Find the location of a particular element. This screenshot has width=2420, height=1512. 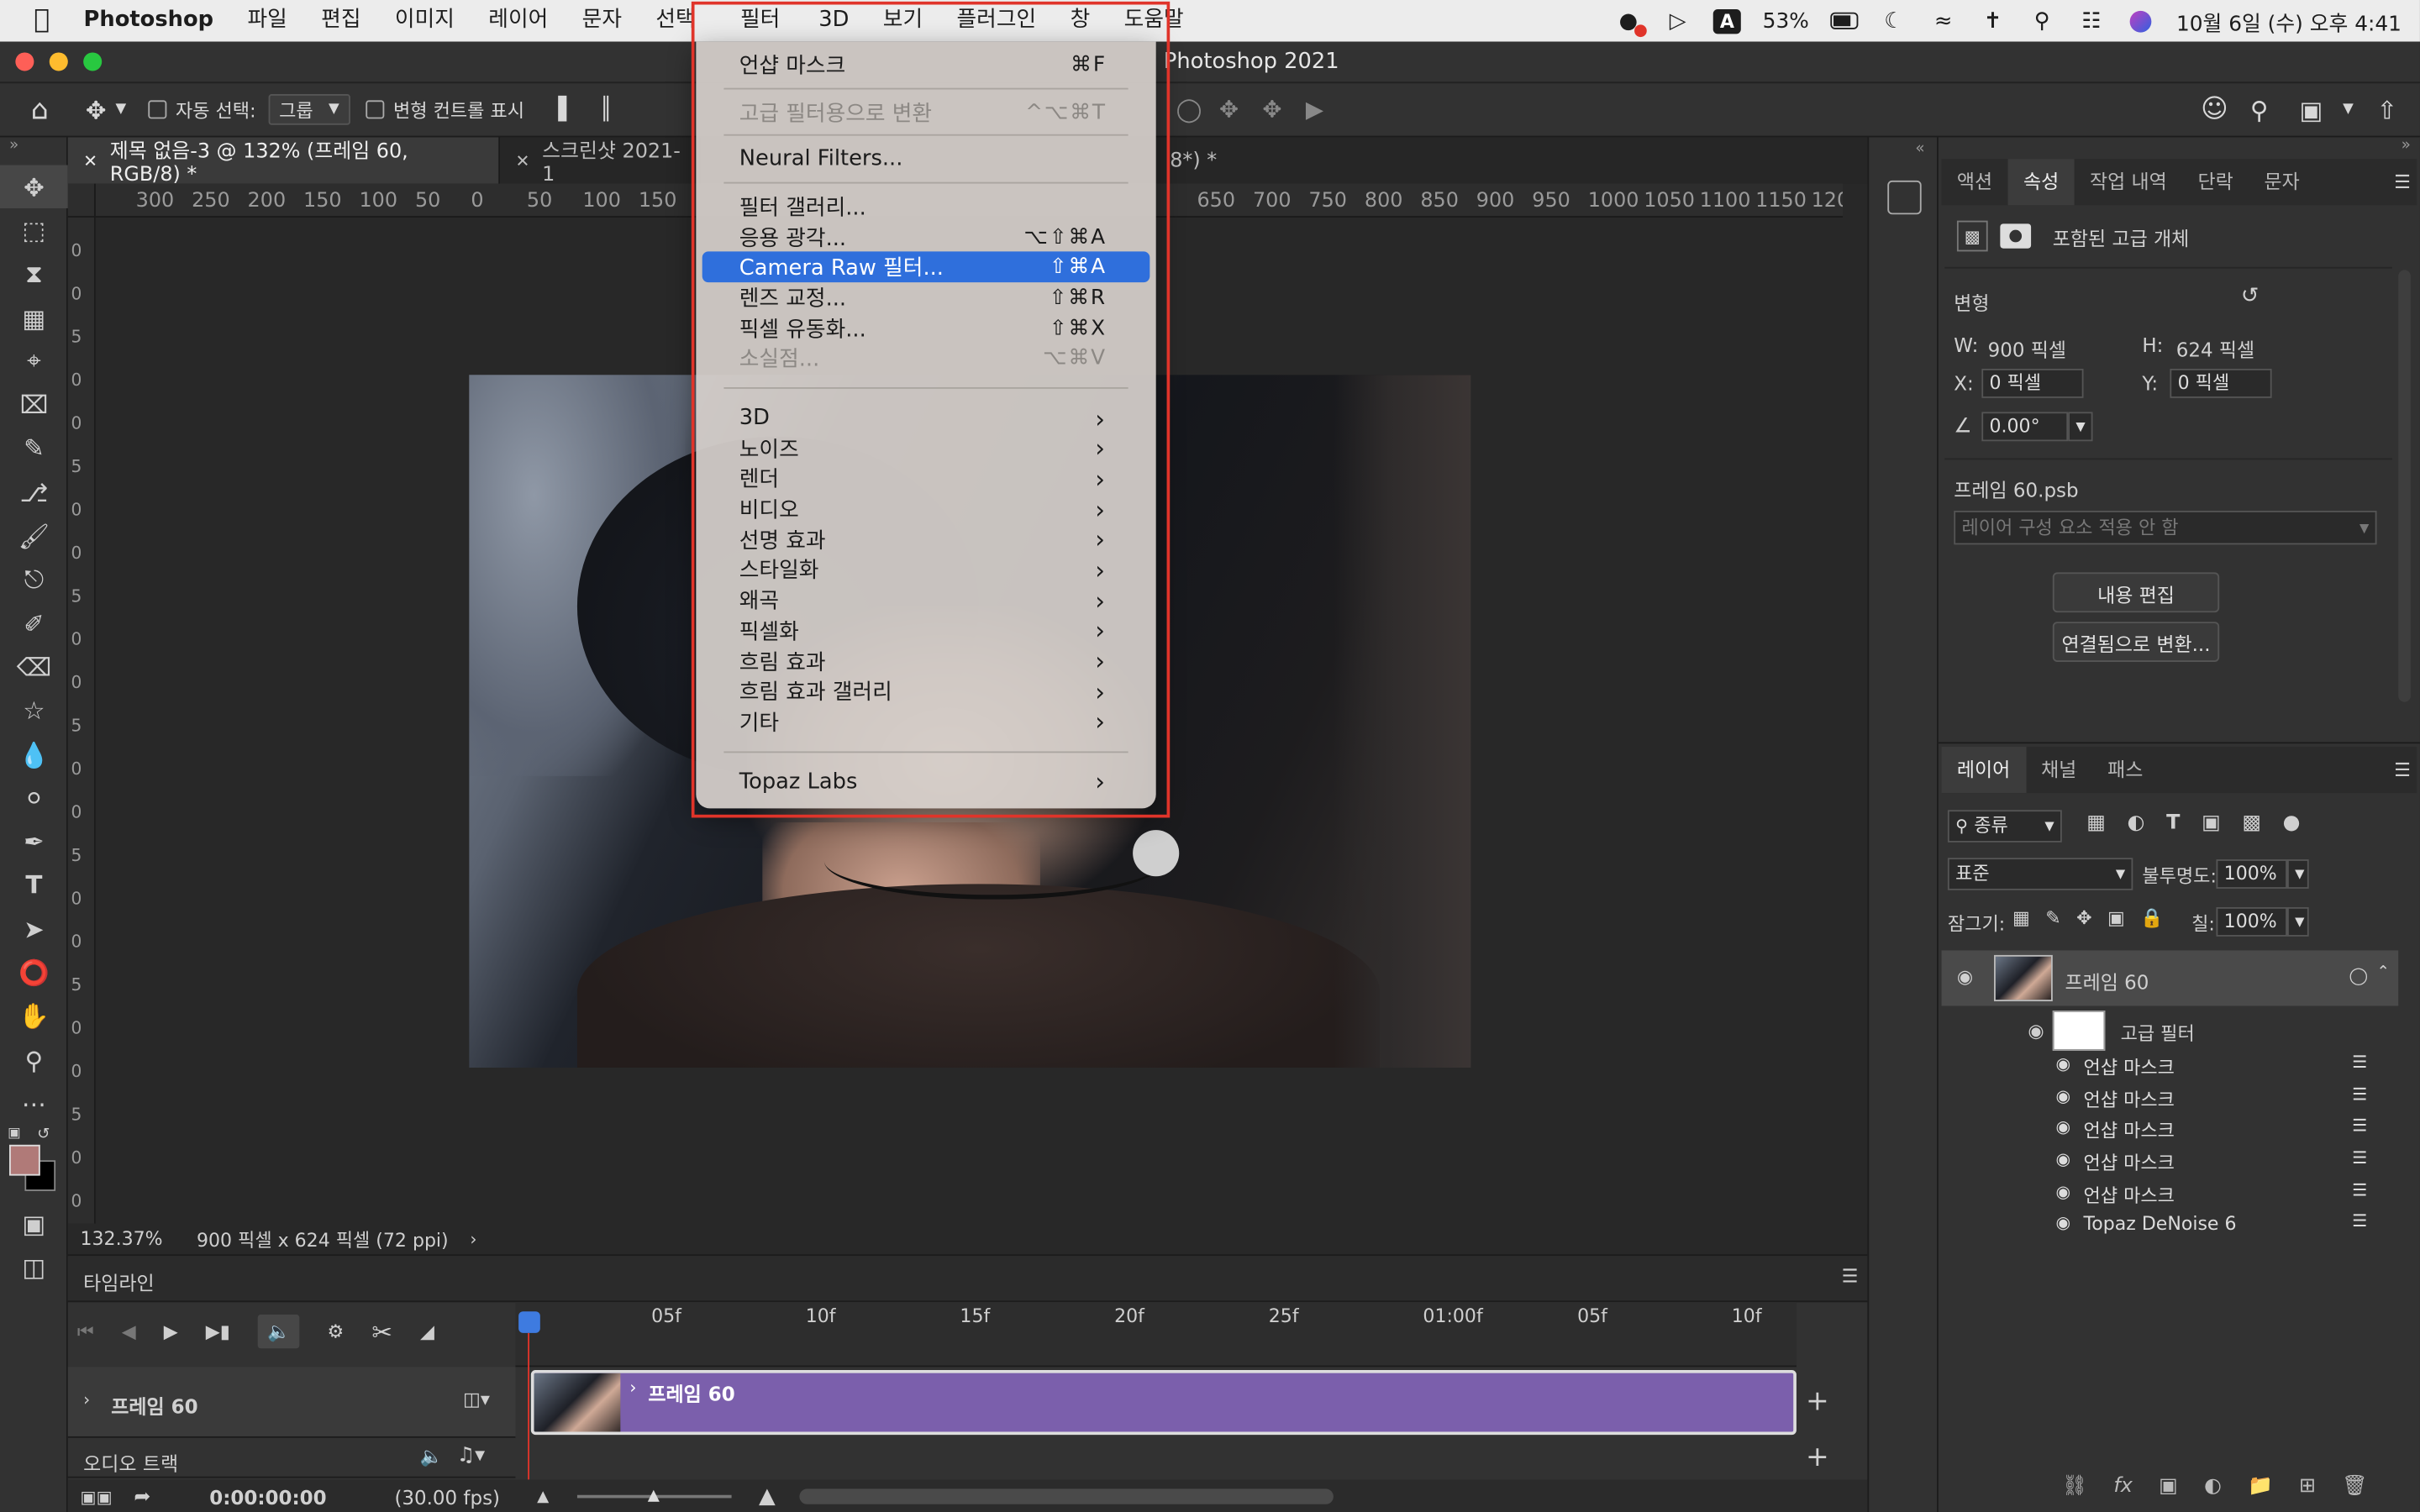

angle-input: 0.00° is located at coordinates (2025, 427).